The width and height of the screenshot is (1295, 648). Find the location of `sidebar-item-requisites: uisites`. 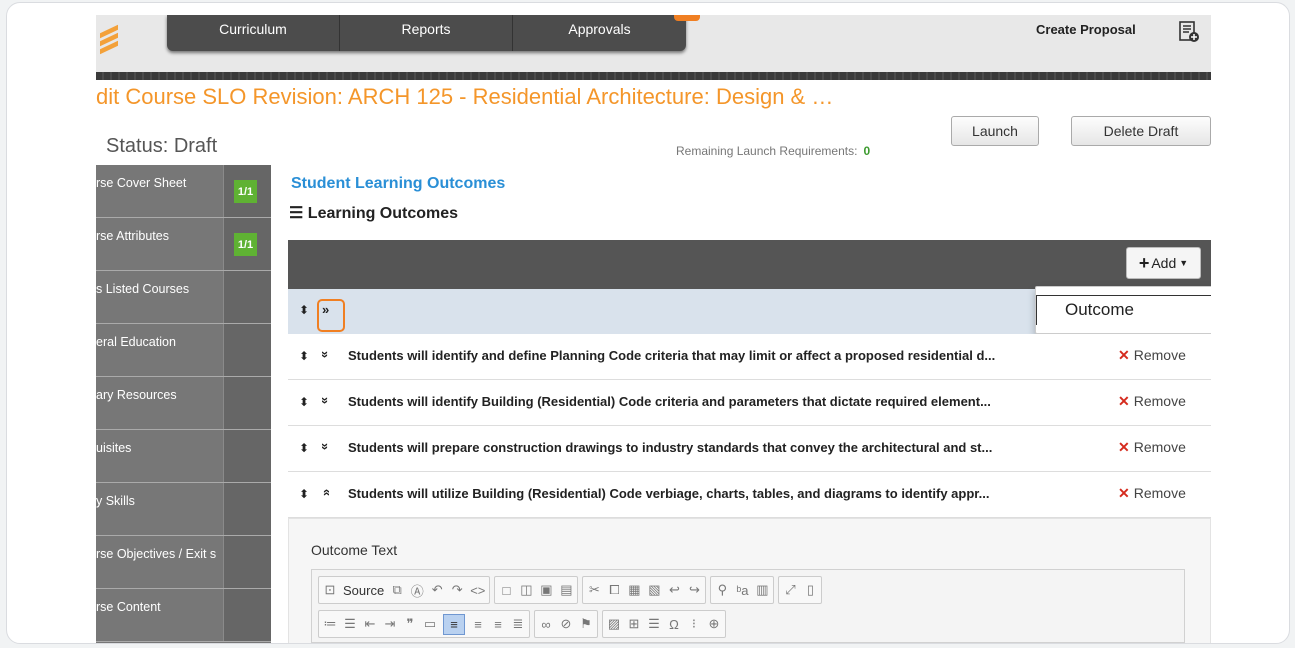

sidebar-item-requisites: uisites is located at coordinates (183, 456).